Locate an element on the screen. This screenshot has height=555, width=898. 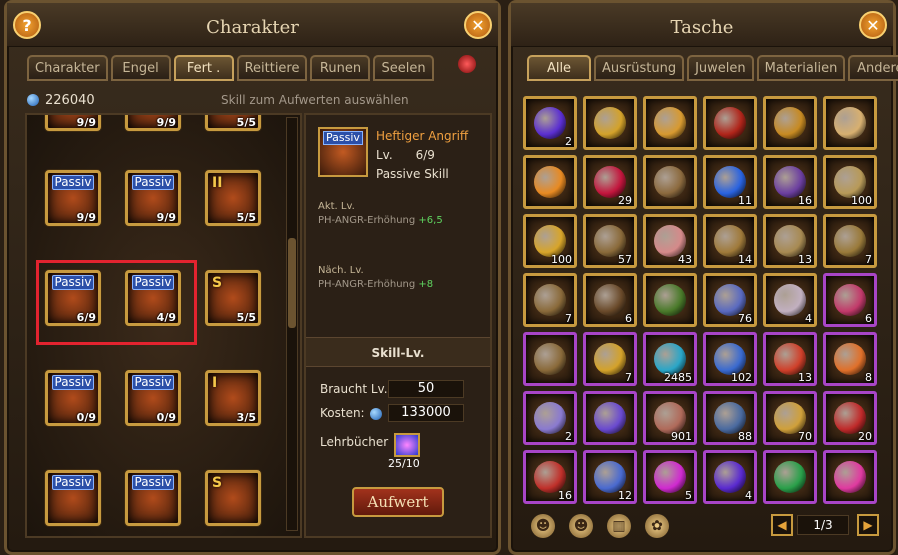
inventory-slot: 5 is located at coordinates (670, 477).